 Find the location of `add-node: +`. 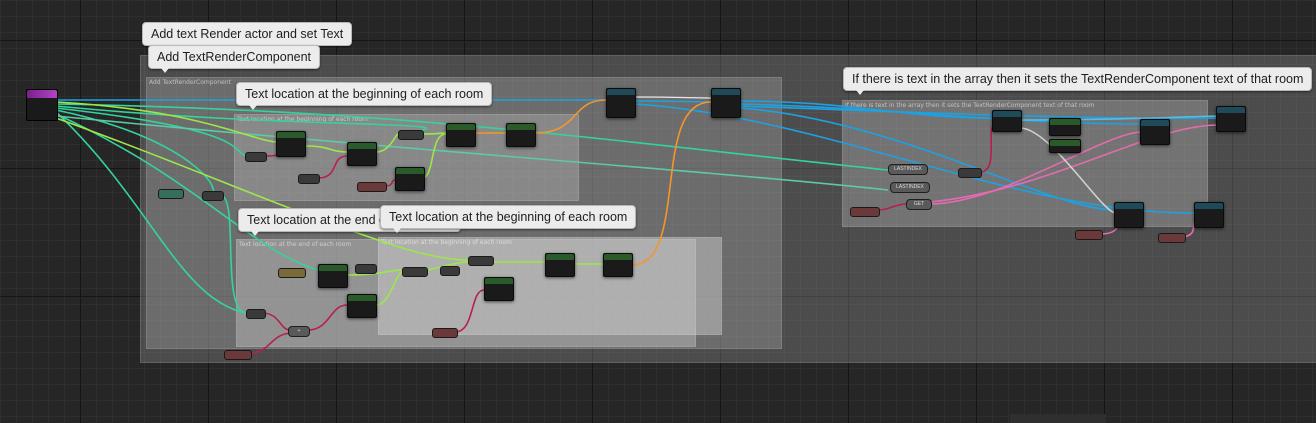

add-node: + is located at coordinates (299, 331).